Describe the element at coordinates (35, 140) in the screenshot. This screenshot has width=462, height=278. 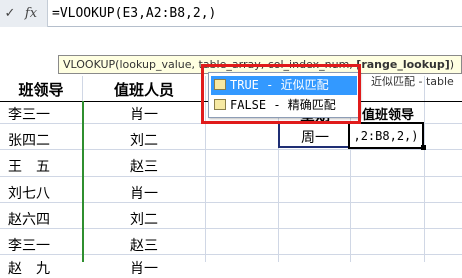
I see `table-cell: 张四二` at that location.